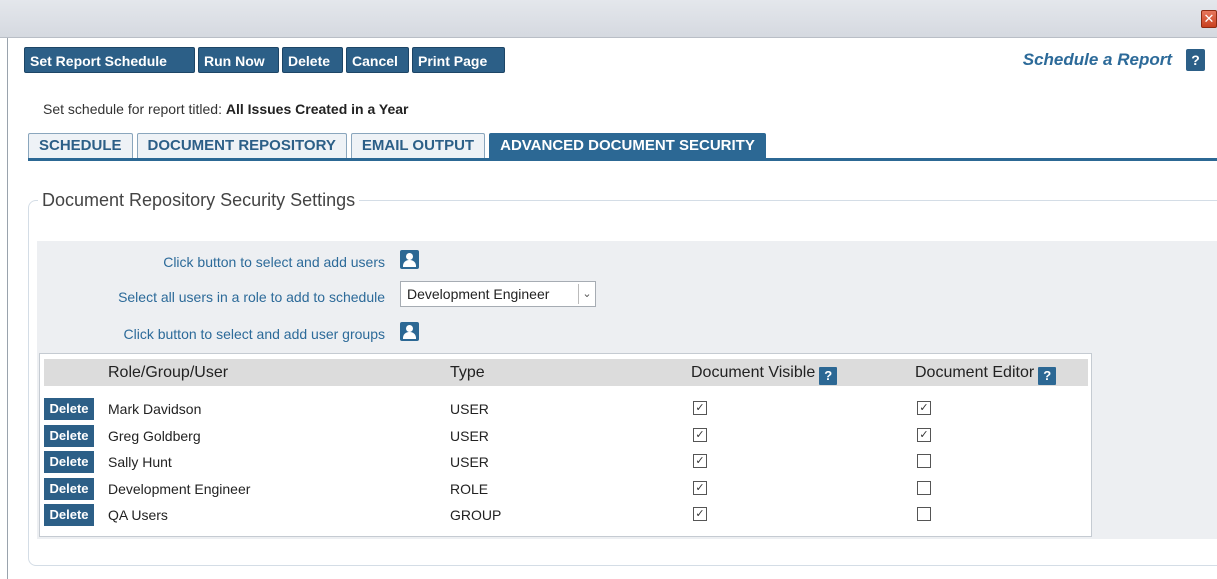  What do you see at coordinates (1209, 19) in the screenshot?
I see `close-icon: ✕` at bounding box center [1209, 19].